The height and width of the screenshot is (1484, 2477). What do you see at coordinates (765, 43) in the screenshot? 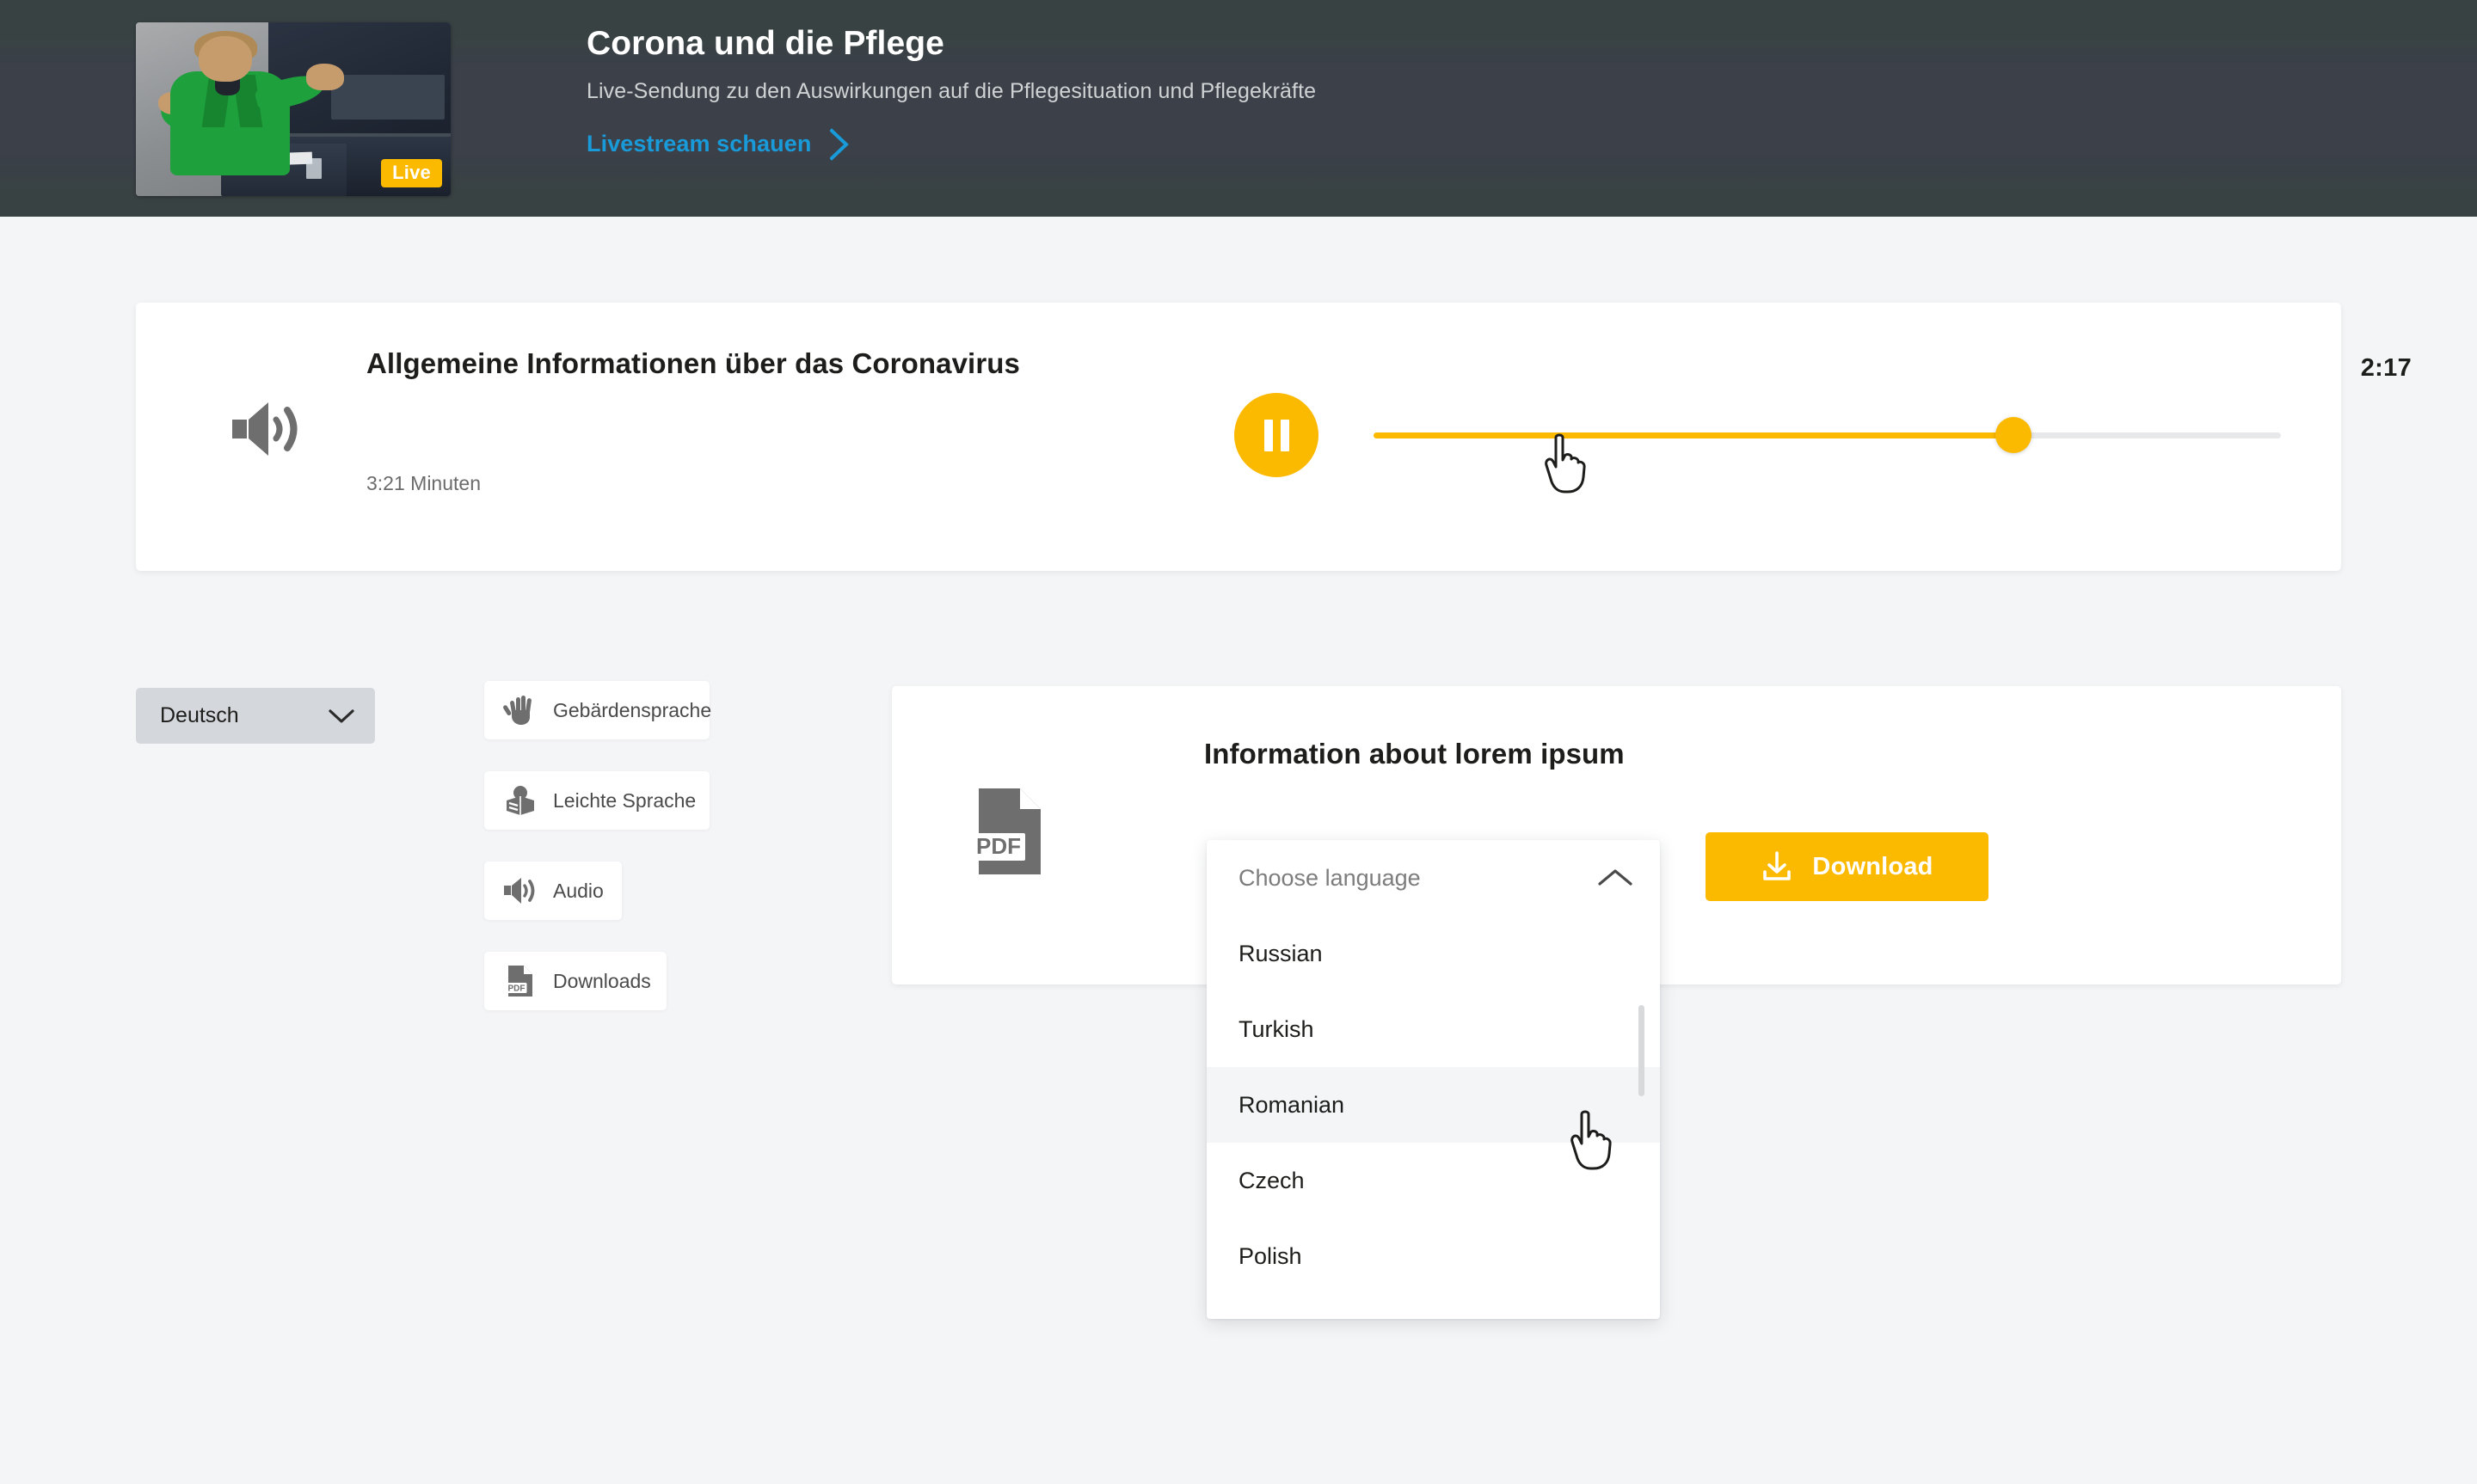
I see `header-title: Corona und die Pflege` at bounding box center [765, 43].